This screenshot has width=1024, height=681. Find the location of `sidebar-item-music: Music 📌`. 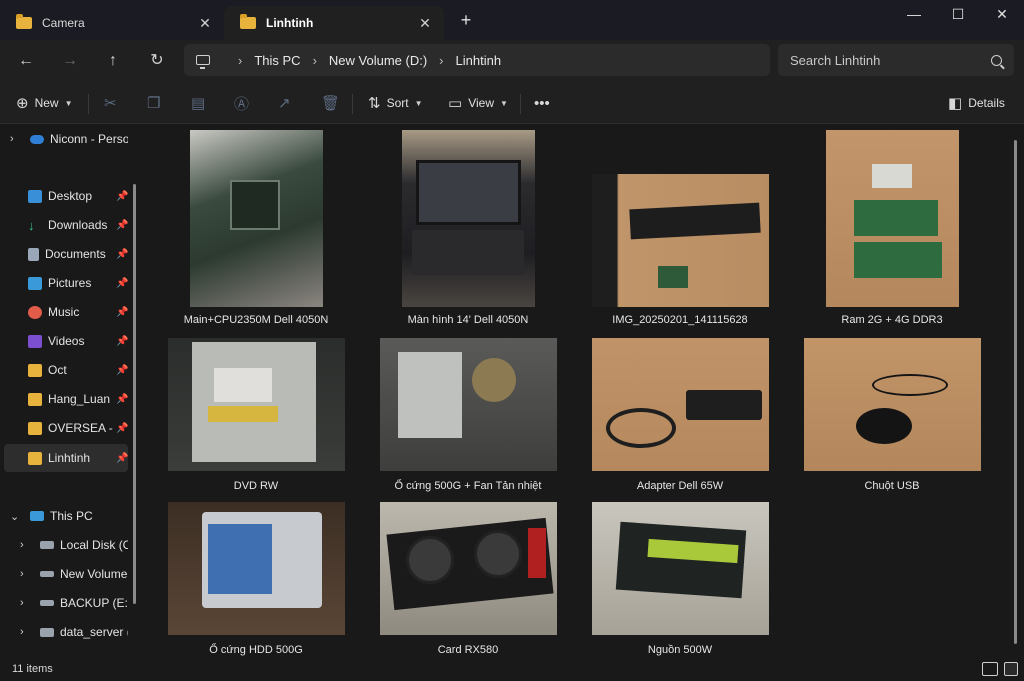

sidebar-item-music: Music 📌 is located at coordinates (66, 312).